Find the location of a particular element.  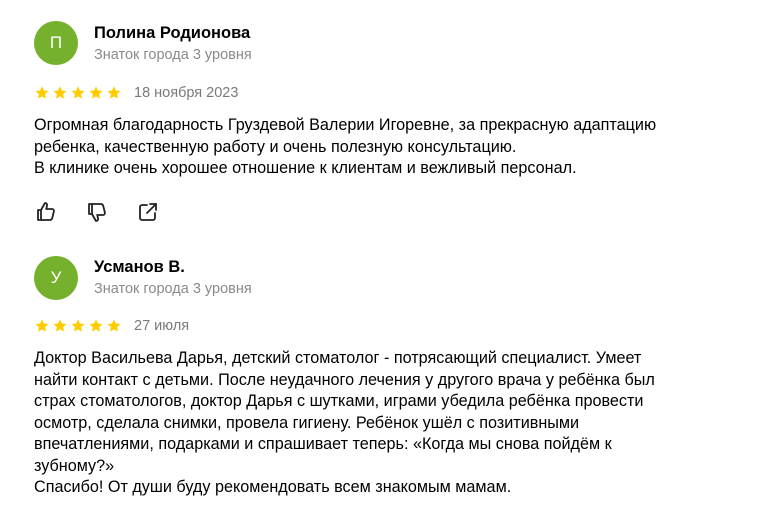

like-icon is located at coordinates (46, 212).